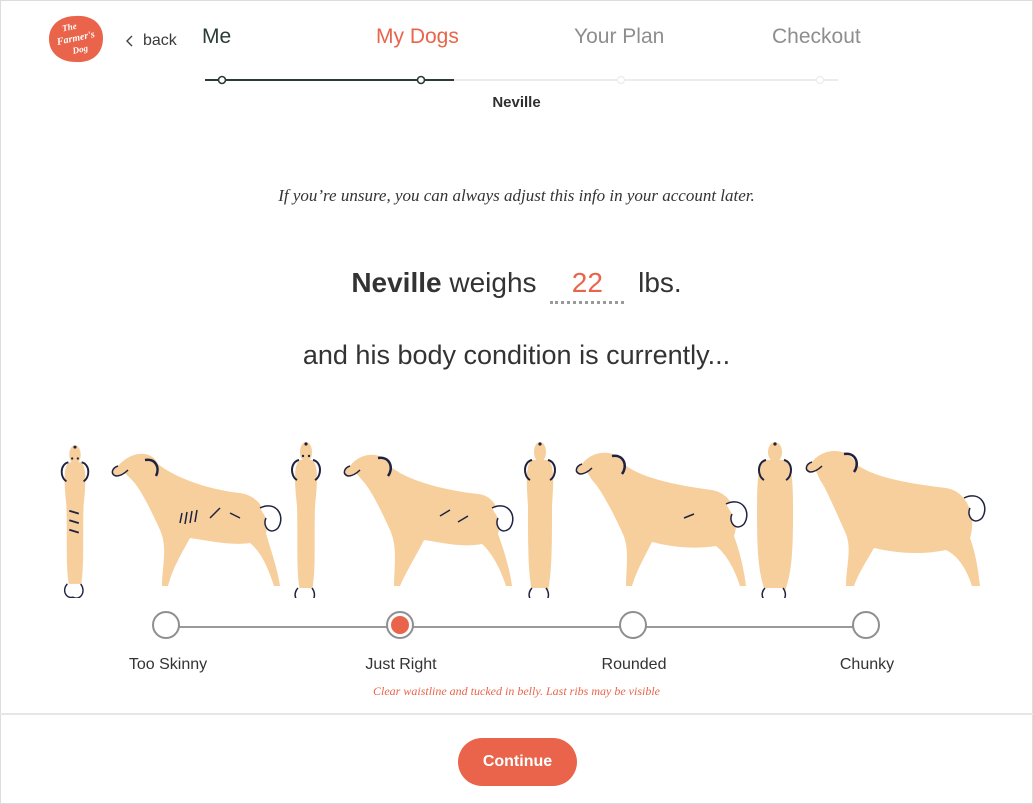 This screenshot has height=804, width=1033. I want to click on dog-side-view-chunky, so click(895, 518).